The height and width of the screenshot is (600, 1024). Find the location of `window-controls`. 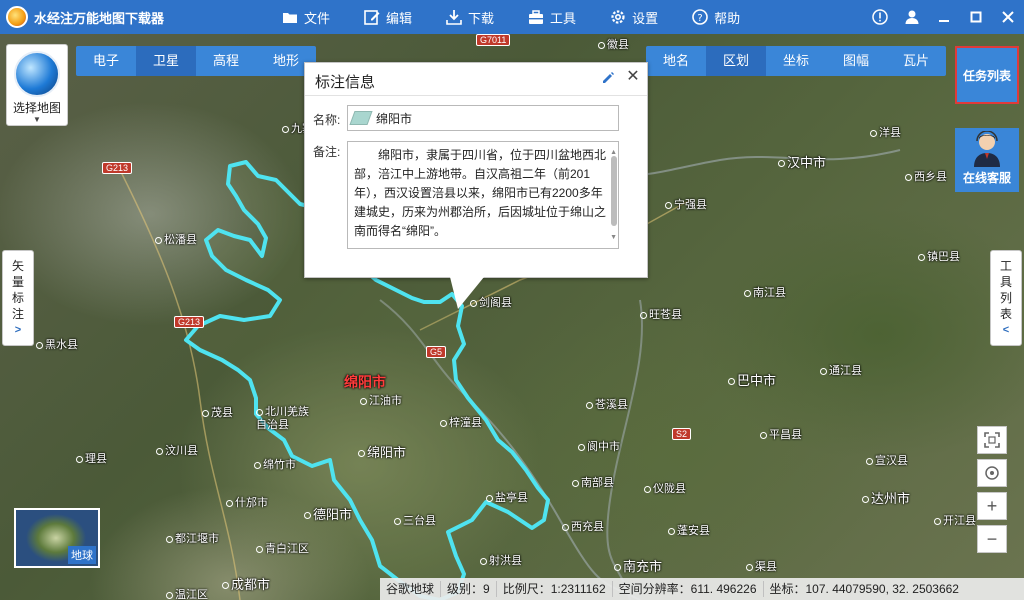

window-controls is located at coordinates (944, 17).